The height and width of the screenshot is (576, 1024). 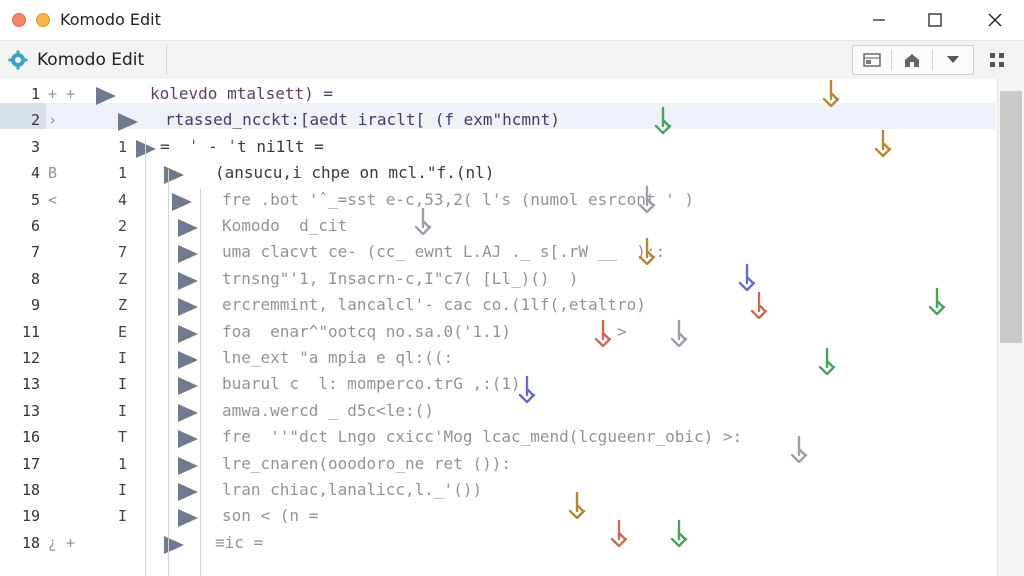 What do you see at coordinates (123, 437) in the screenshot?
I see `fold-number: T` at bounding box center [123, 437].